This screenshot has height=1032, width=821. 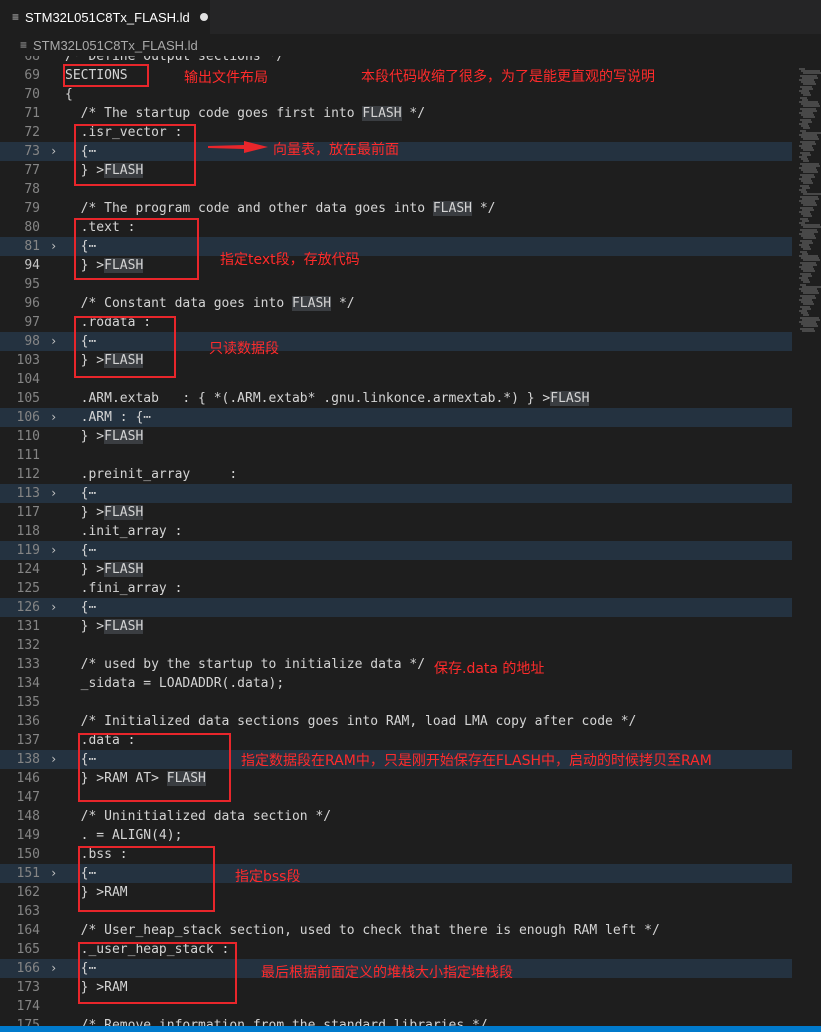 I want to click on code-line: 111, so click(x=396, y=455).